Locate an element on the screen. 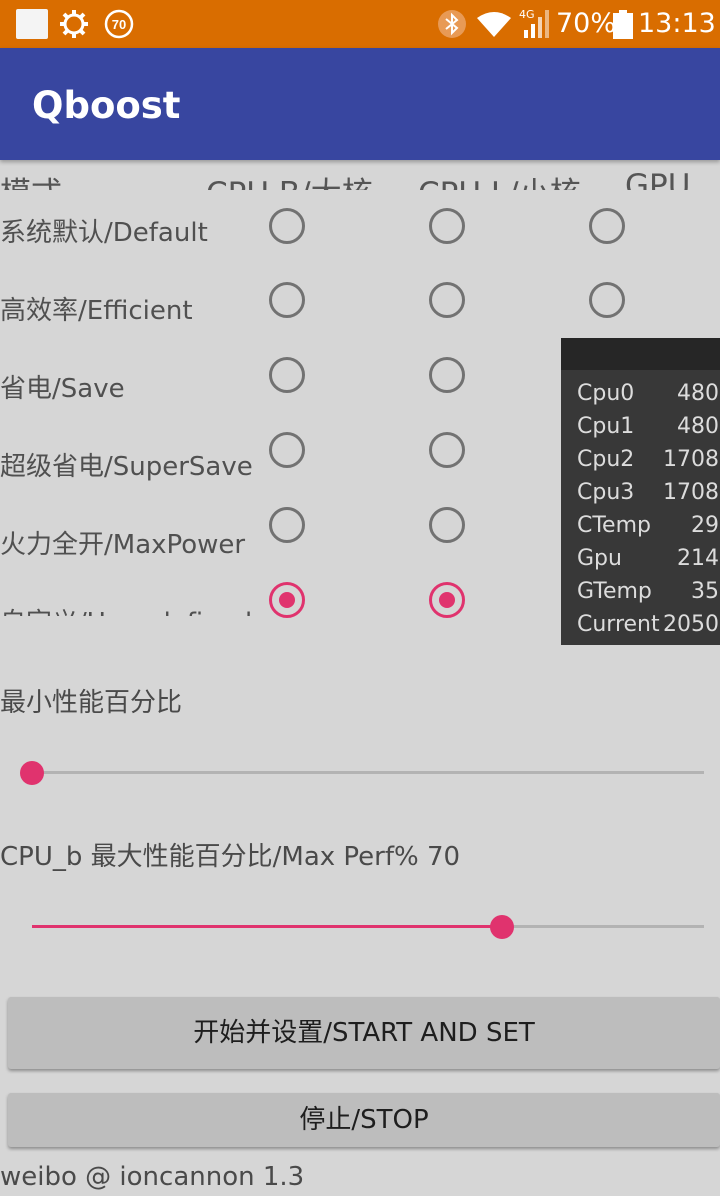  radio-efficient-cpu-big is located at coordinates (287, 300).